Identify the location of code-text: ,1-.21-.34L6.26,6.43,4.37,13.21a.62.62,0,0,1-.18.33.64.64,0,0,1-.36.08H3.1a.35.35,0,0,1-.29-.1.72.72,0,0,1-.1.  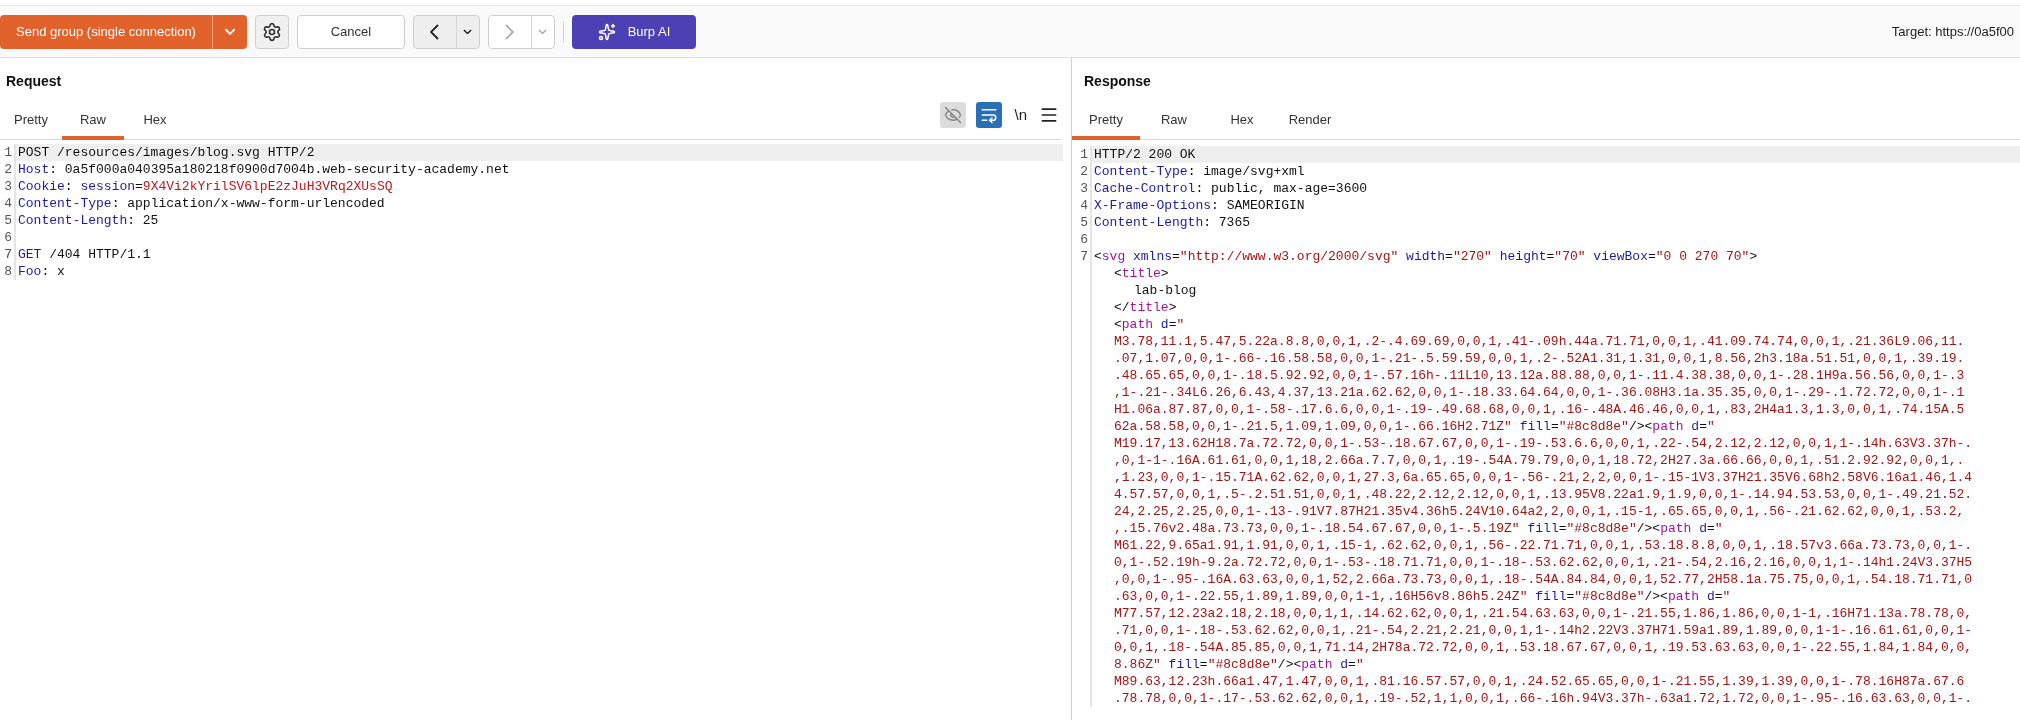
(1539, 392).